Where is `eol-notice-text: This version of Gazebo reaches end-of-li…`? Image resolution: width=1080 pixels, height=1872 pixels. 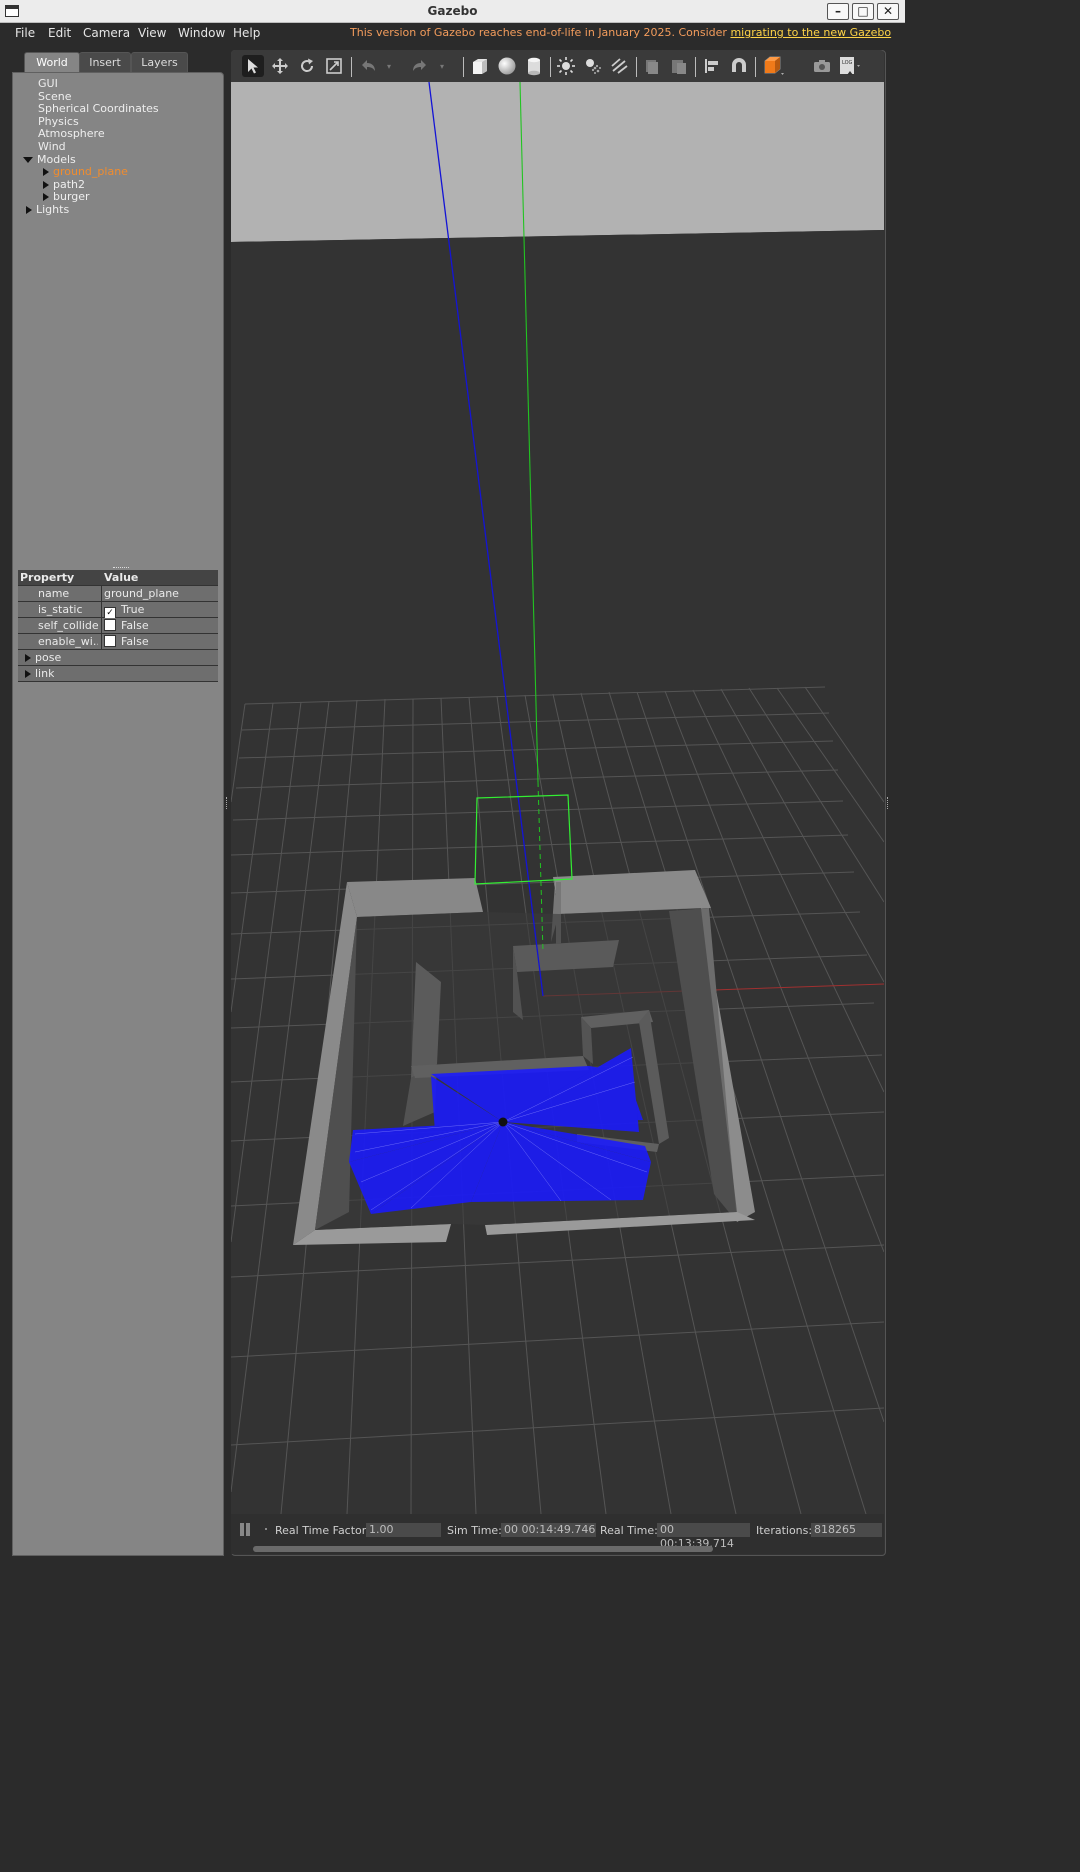 eol-notice-text: This version of Gazebo reaches end-of-li… is located at coordinates (540, 32).